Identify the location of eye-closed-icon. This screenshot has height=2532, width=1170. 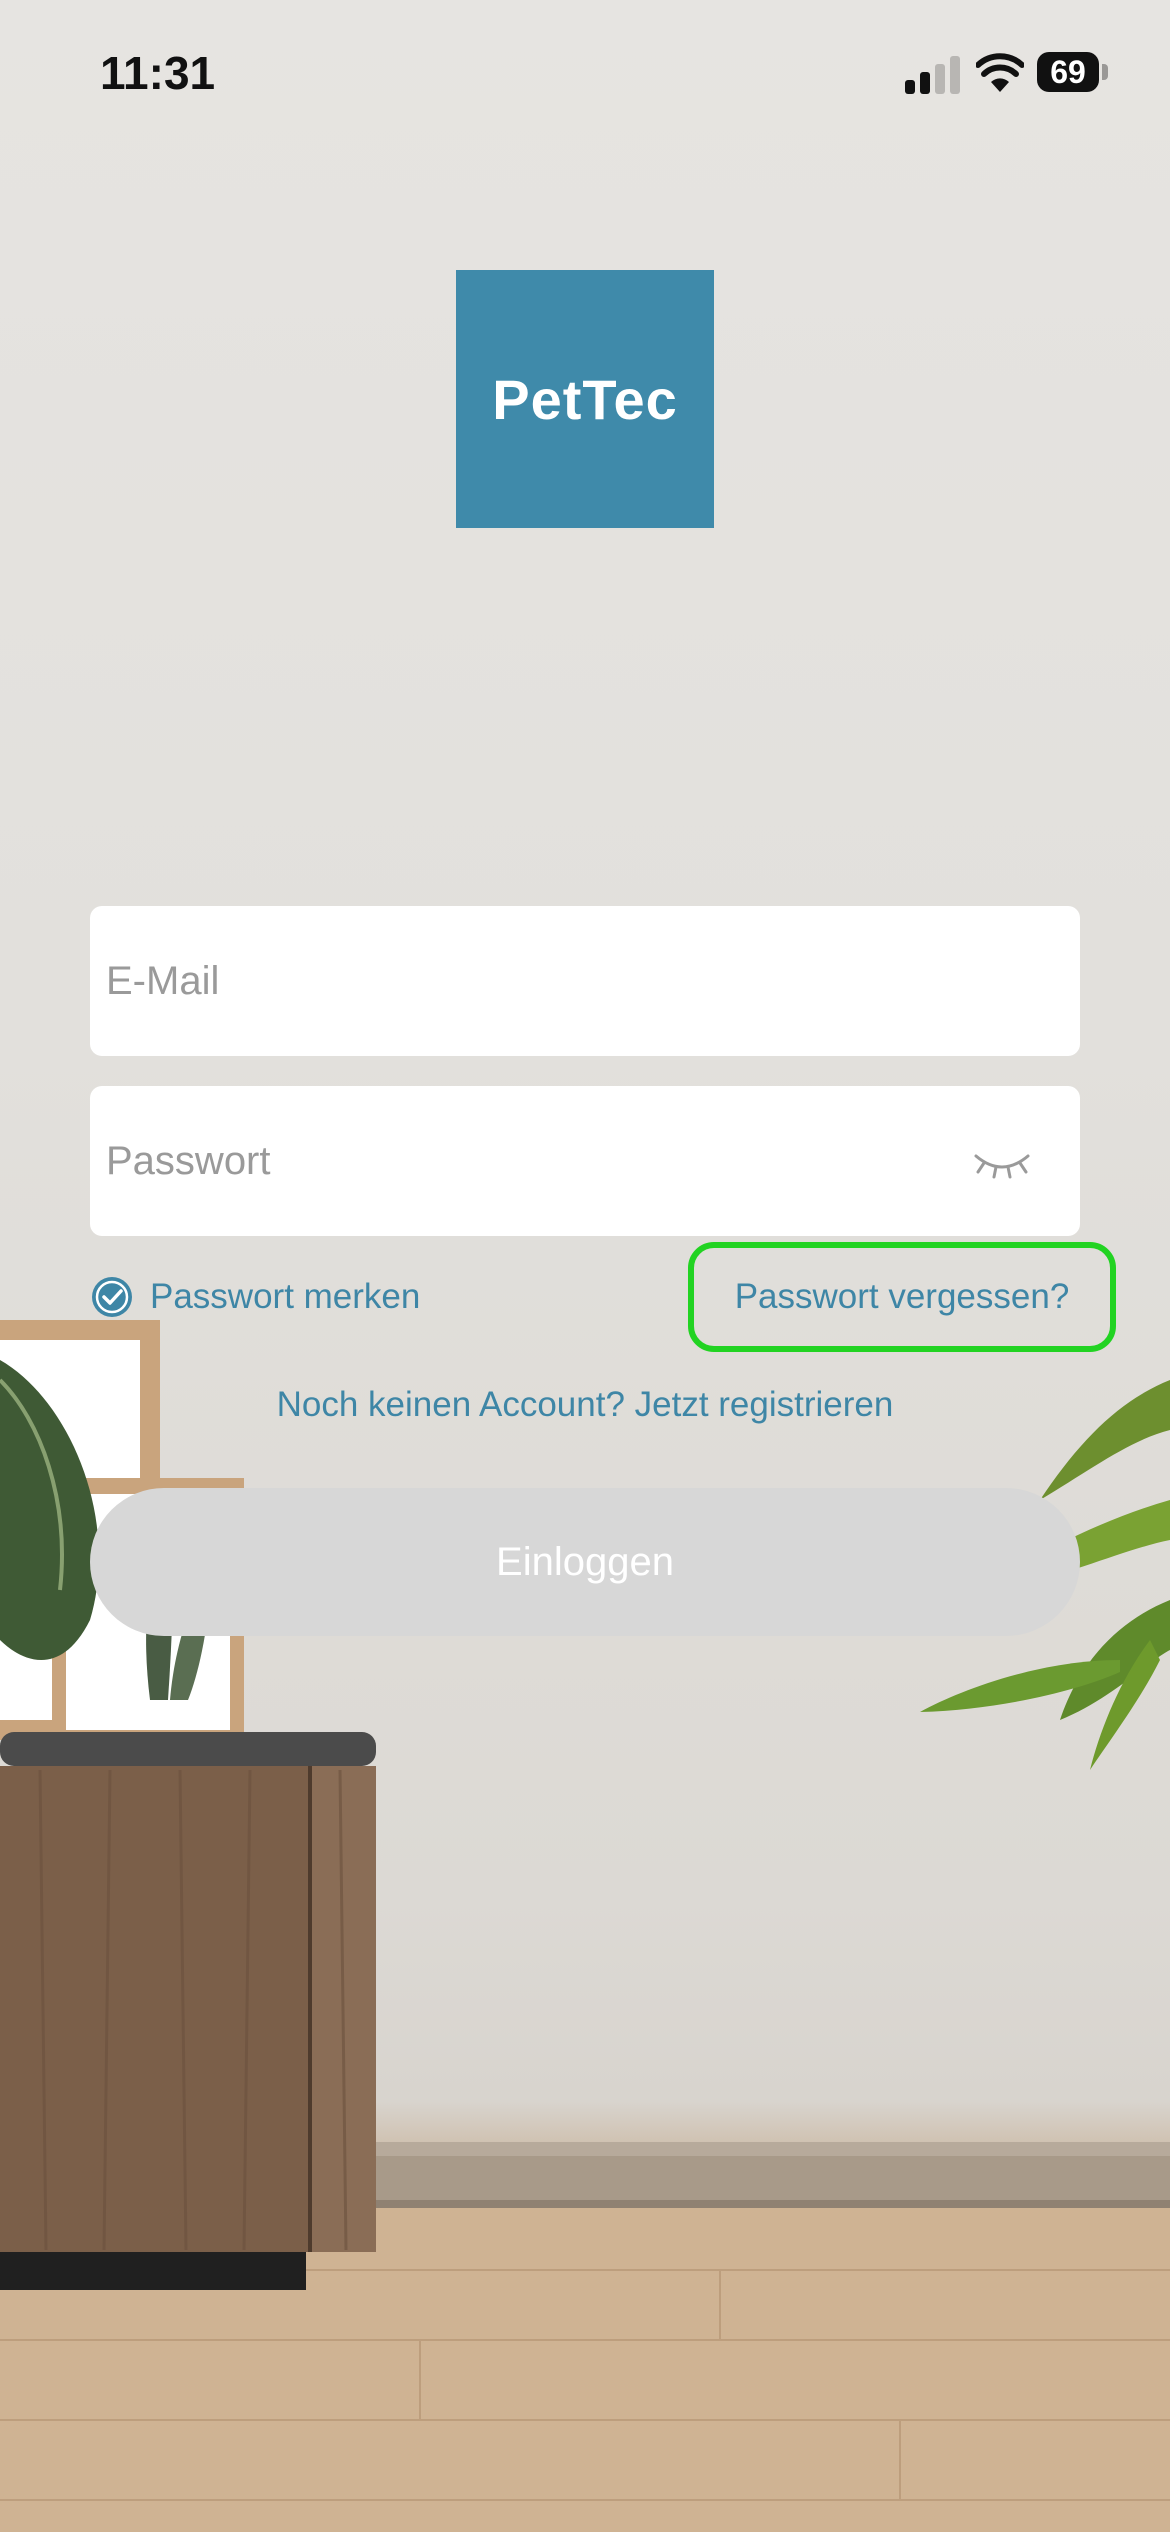
(1002, 1161).